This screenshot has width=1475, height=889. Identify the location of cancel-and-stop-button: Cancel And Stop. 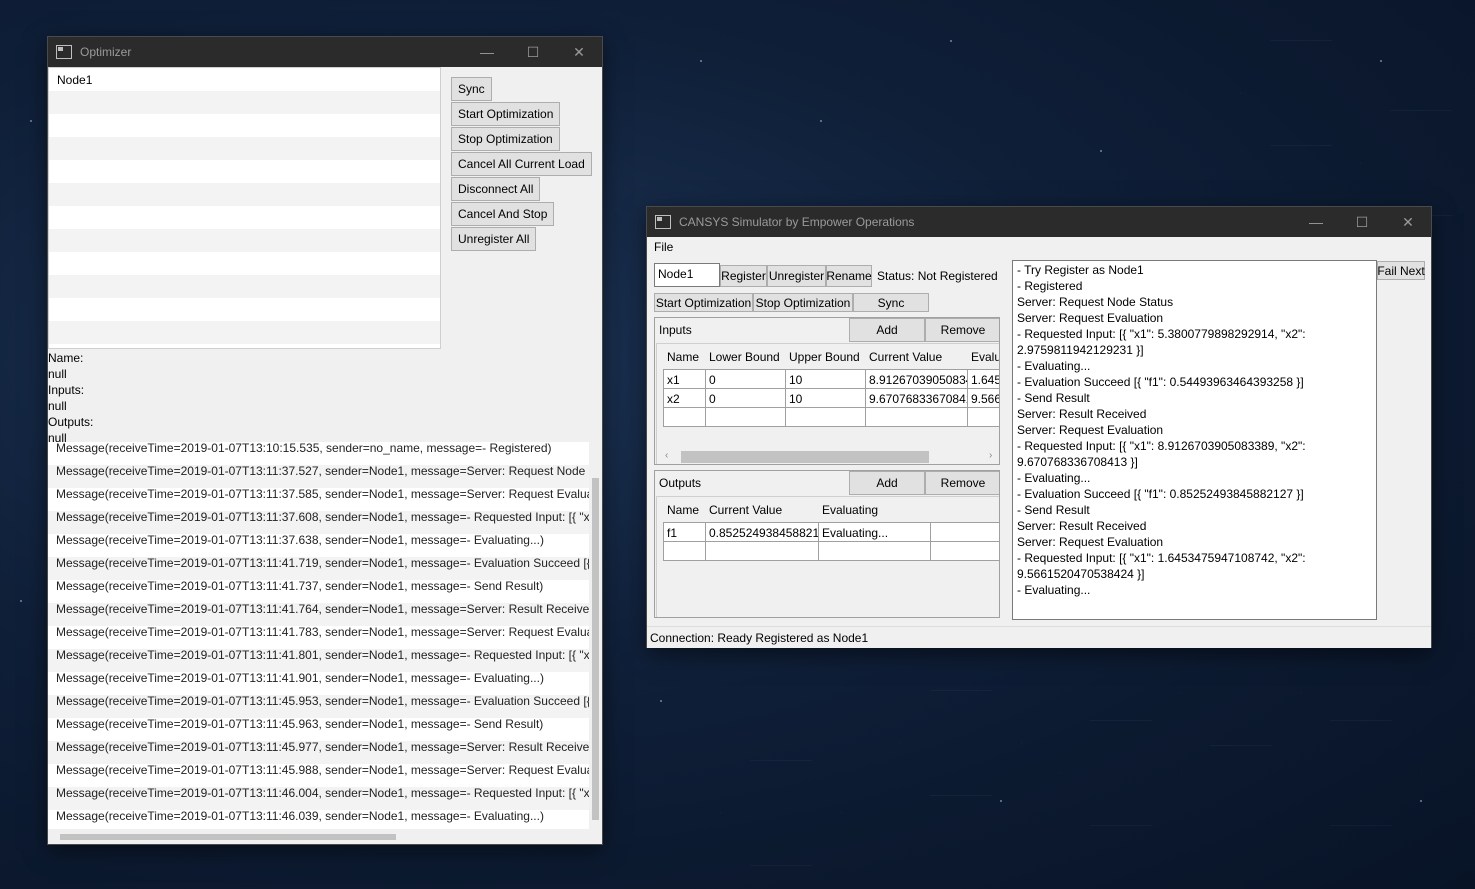
(503, 214).